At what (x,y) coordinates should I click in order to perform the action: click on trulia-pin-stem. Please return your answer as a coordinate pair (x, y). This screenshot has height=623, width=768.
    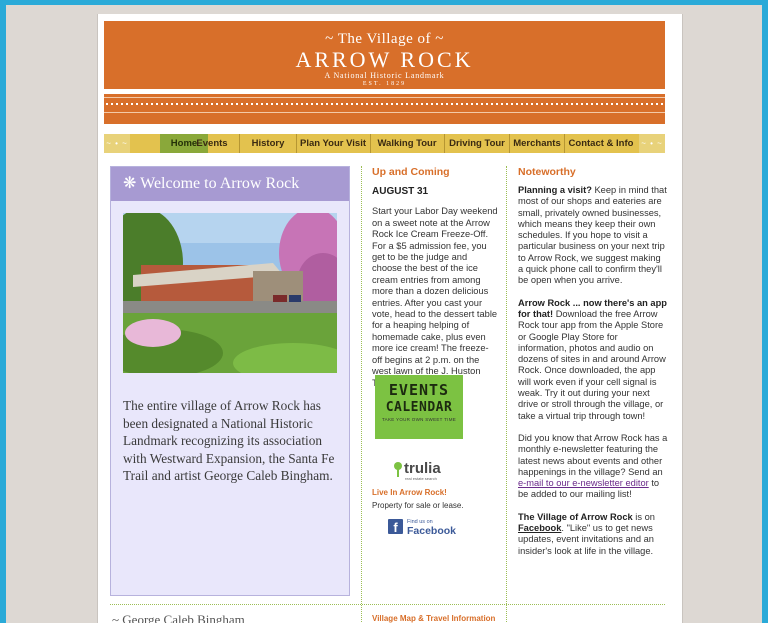
    Looking at the image, I should click on (398, 472).